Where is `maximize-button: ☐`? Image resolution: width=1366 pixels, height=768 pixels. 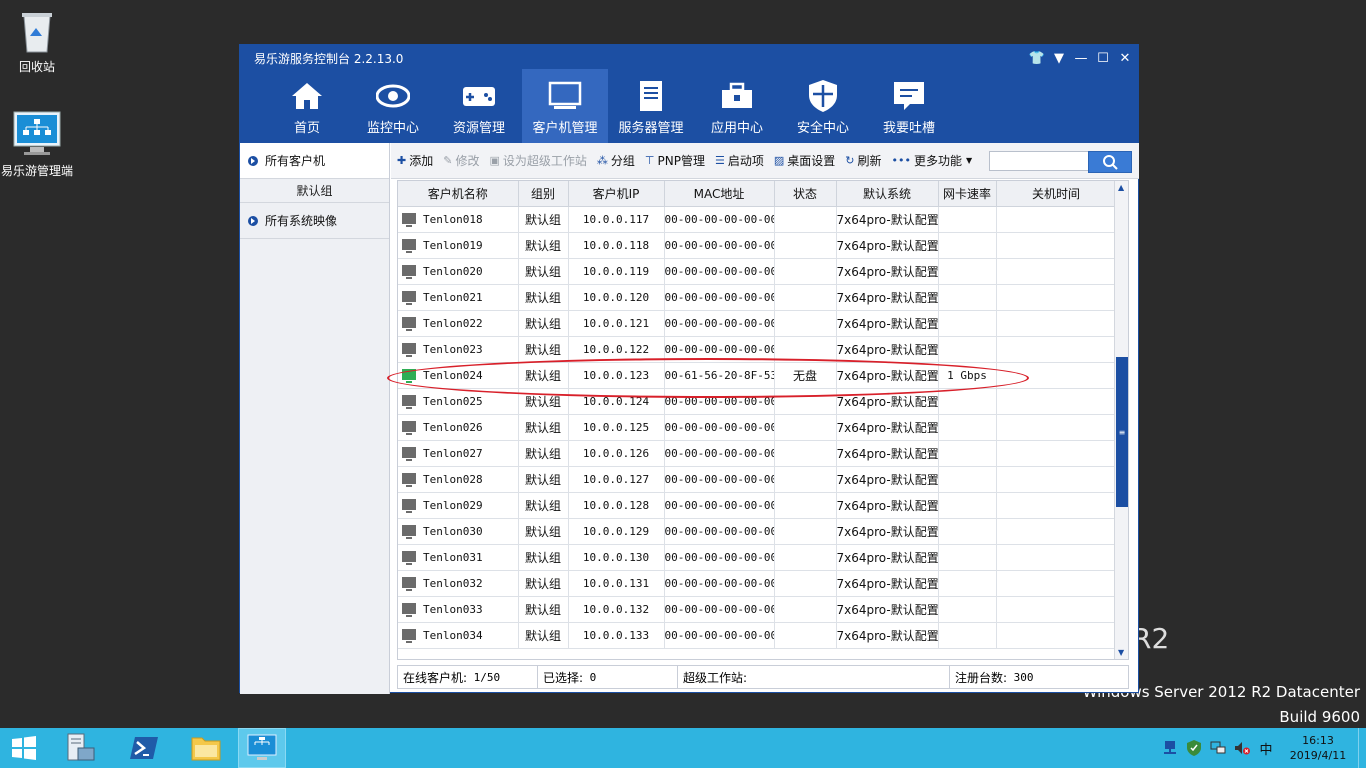
maximize-button: ☐ is located at coordinates (1103, 58).